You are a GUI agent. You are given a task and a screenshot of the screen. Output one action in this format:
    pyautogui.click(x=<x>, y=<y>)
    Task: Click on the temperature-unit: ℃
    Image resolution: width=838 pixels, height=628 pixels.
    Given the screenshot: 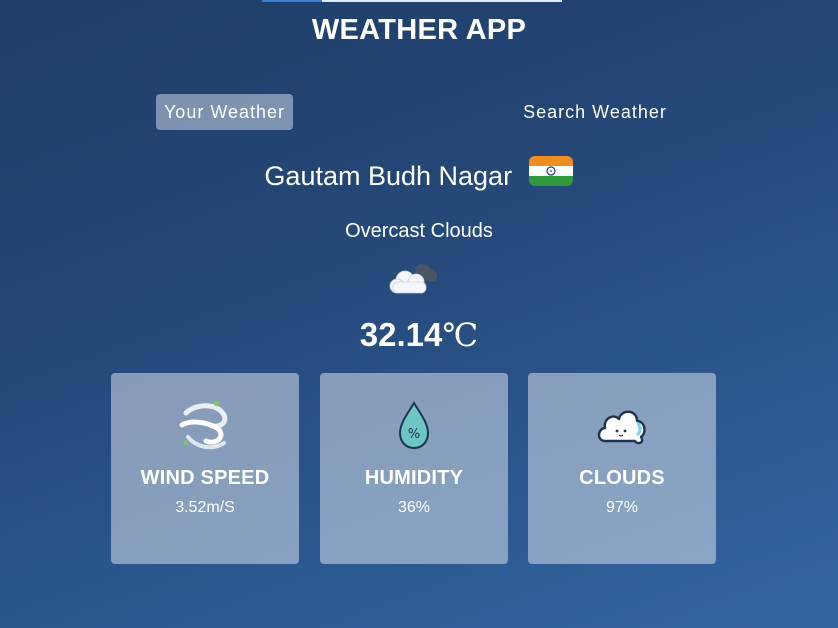 What is the action you would take?
    pyautogui.click(x=460, y=335)
    